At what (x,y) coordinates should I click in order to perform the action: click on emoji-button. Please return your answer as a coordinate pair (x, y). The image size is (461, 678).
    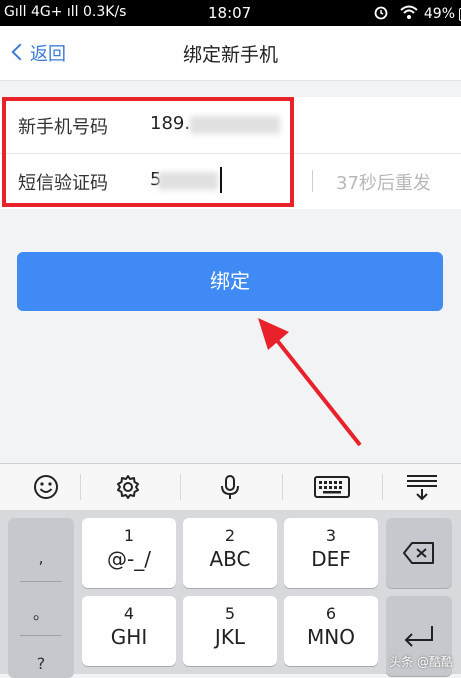
    Looking at the image, I should click on (46, 487).